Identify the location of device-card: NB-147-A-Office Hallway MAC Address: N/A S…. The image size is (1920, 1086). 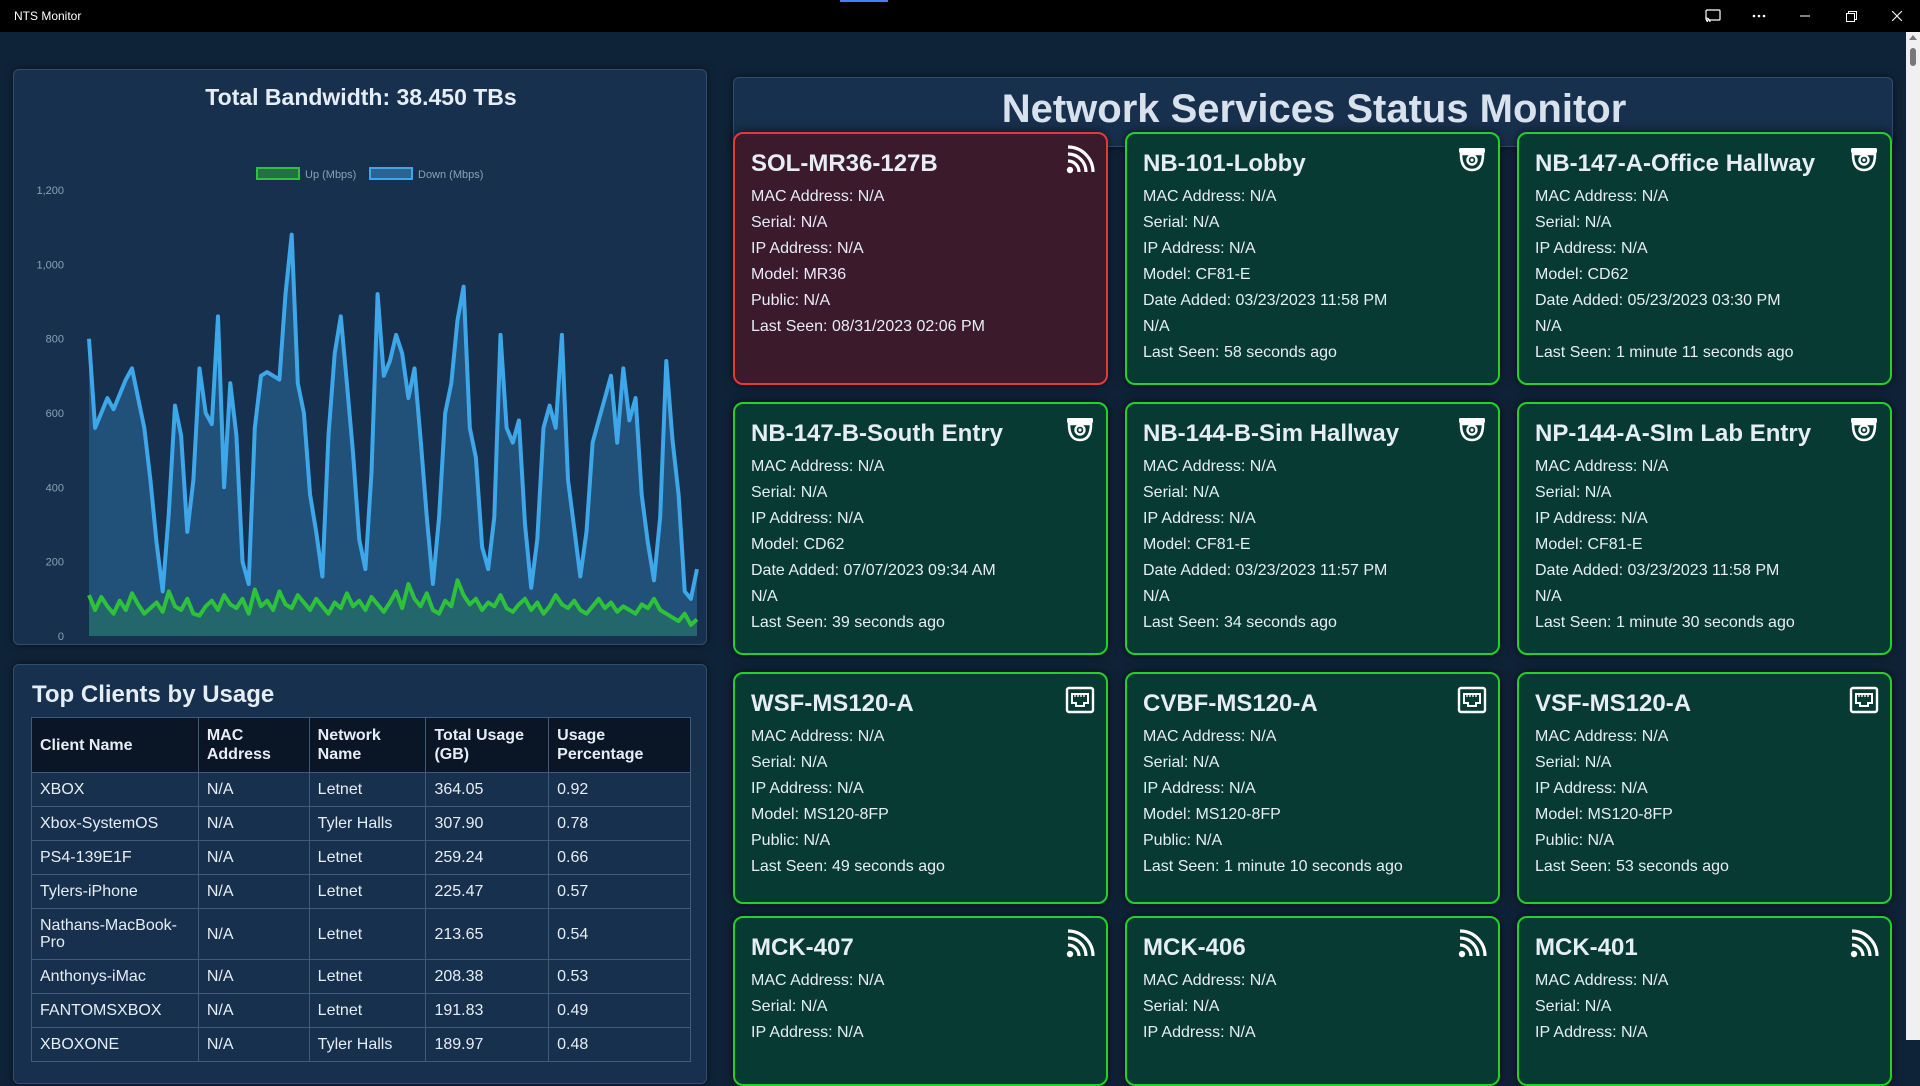
(1704, 258).